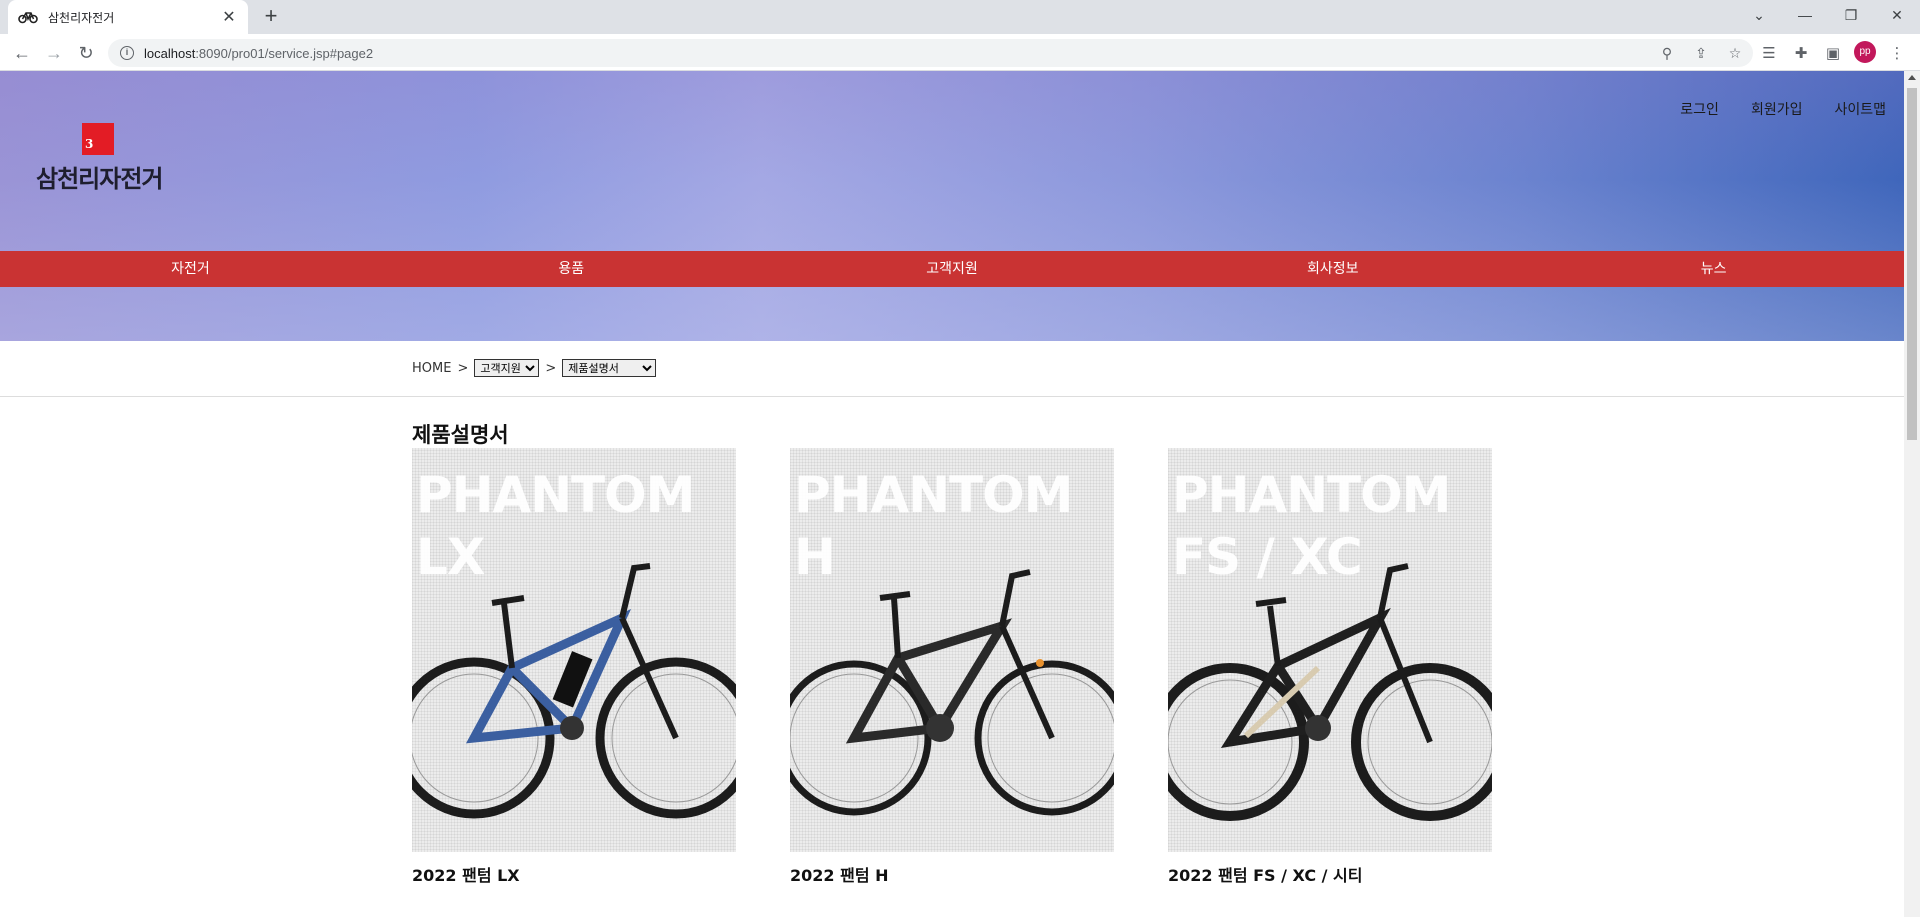 The image size is (1920, 917). What do you see at coordinates (190, 269) in the screenshot?
I see `nav-item-bicycle: 자전거` at bounding box center [190, 269].